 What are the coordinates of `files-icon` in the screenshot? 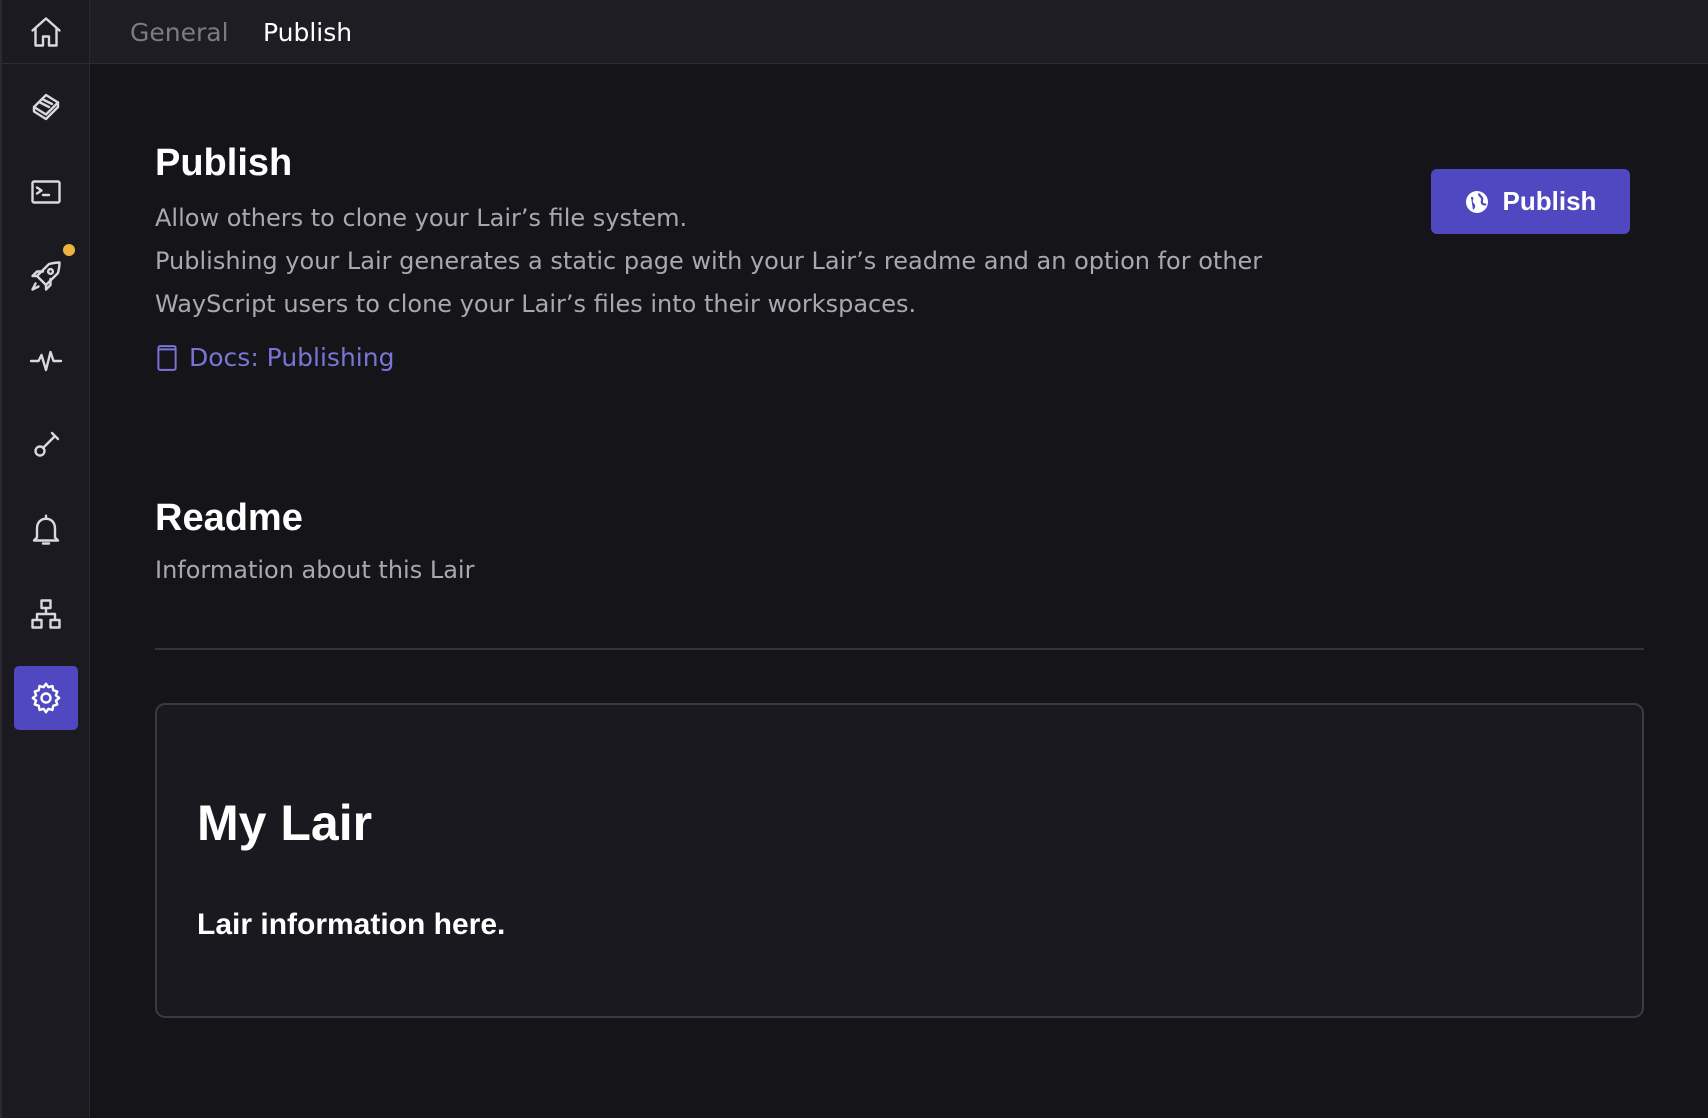 It's located at (46, 107).